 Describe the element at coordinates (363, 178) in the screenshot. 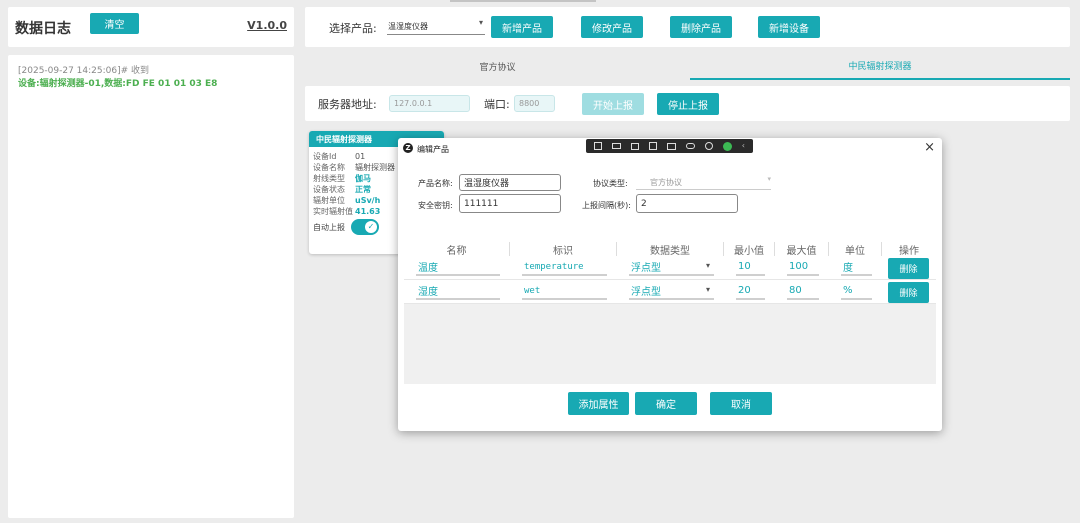

I see `device-info-value: 伽马` at that location.